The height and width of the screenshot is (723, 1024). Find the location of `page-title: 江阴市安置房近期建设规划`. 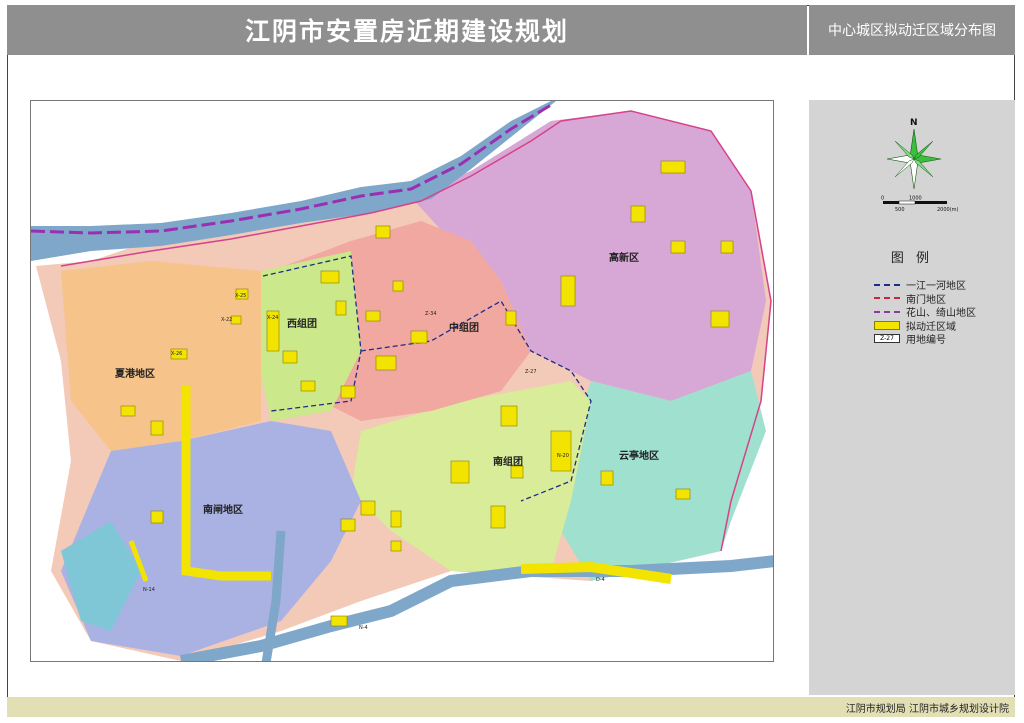

page-title: 江阴市安置房近期建设规划 is located at coordinates (406, 31).